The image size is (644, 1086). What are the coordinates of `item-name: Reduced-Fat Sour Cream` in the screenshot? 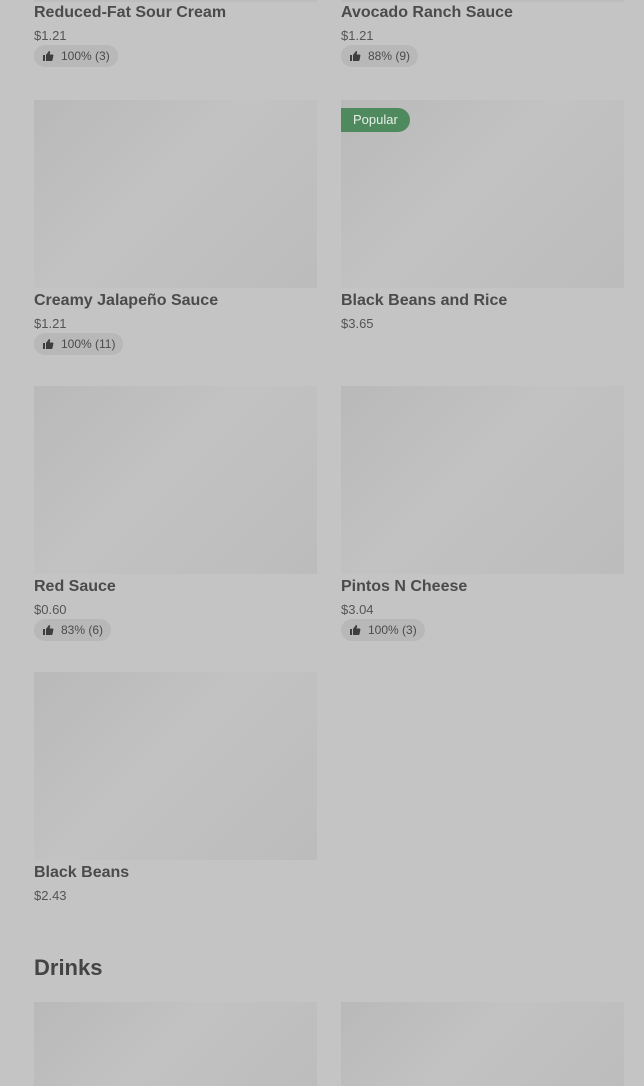 It's located at (130, 12).